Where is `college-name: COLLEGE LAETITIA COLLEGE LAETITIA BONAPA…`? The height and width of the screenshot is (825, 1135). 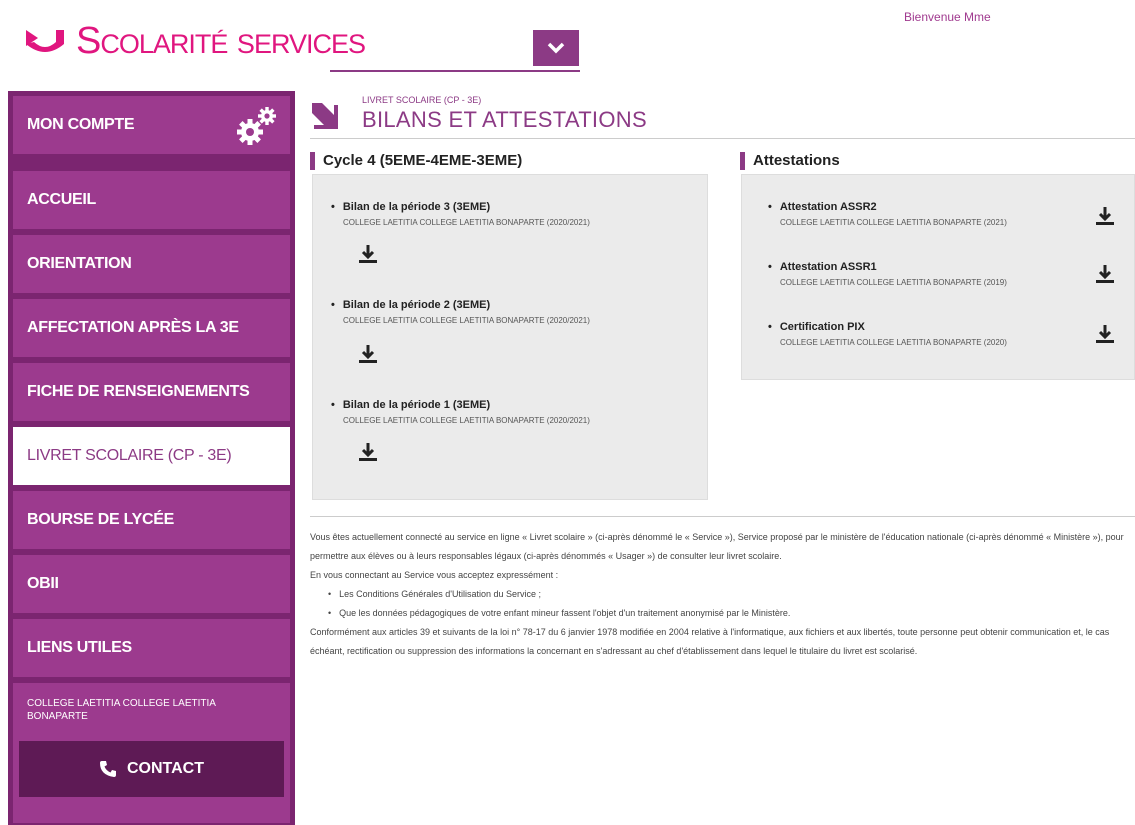
college-name: COLLEGE LAETITIA COLLEGE LAETITIA BONAPA… is located at coordinates (121, 710).